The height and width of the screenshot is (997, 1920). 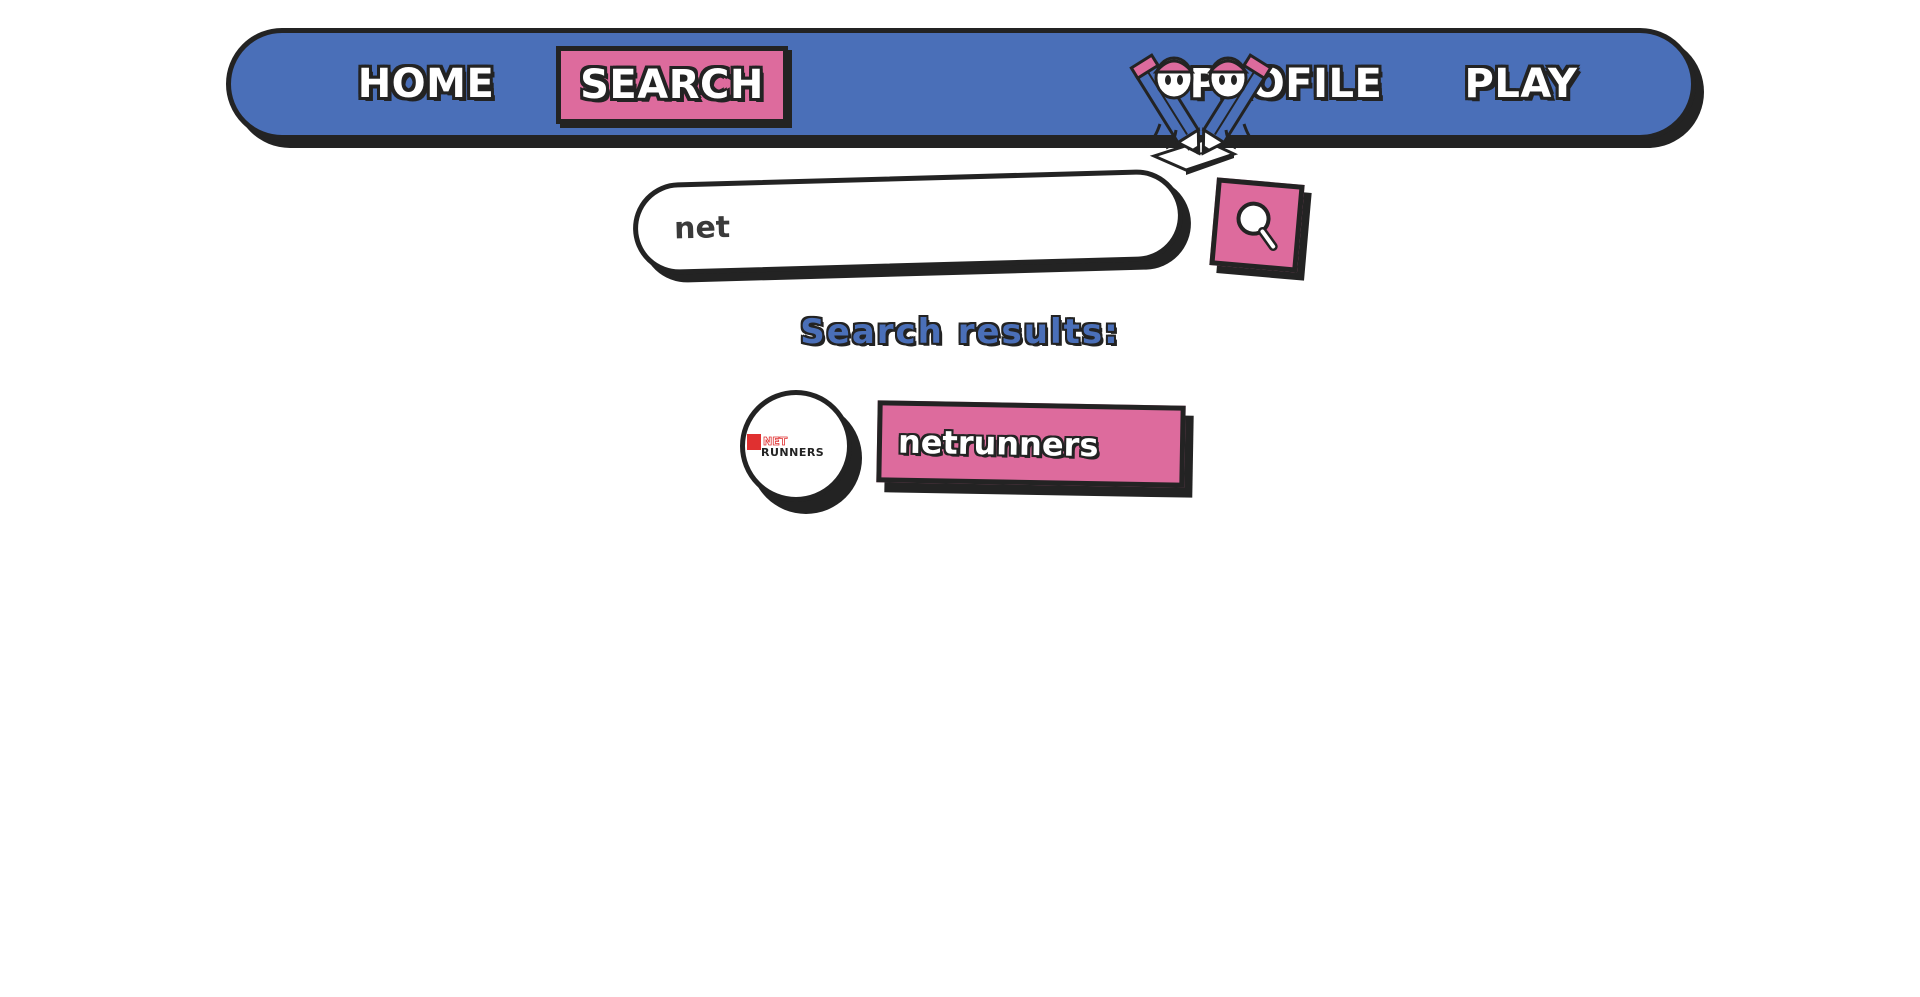 What do you see at coordinates (672, 85) in the screenshot?
I see `nav-search-link: SEARCH` at bounding box center [672, 85].